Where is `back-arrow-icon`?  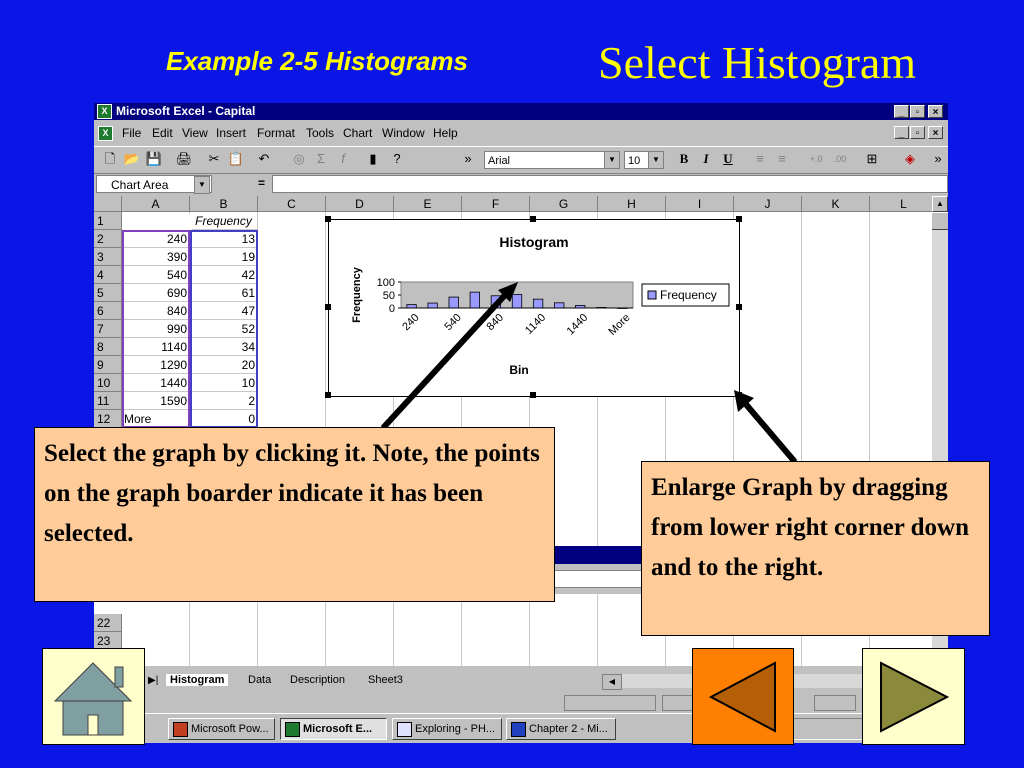
back-arrow-icon is located at coordinates (742, 697).